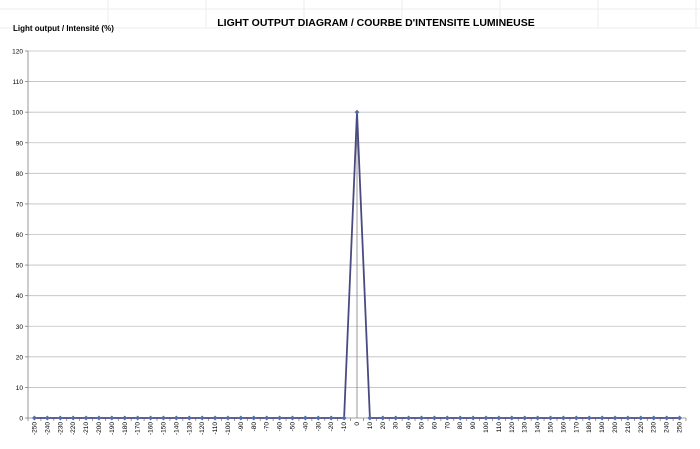 The image size is (700, 449). What do you see at coordinates (20, 296) in the screenshot?
I see `y-tick-label: 40` at bounding box center [20, 296].